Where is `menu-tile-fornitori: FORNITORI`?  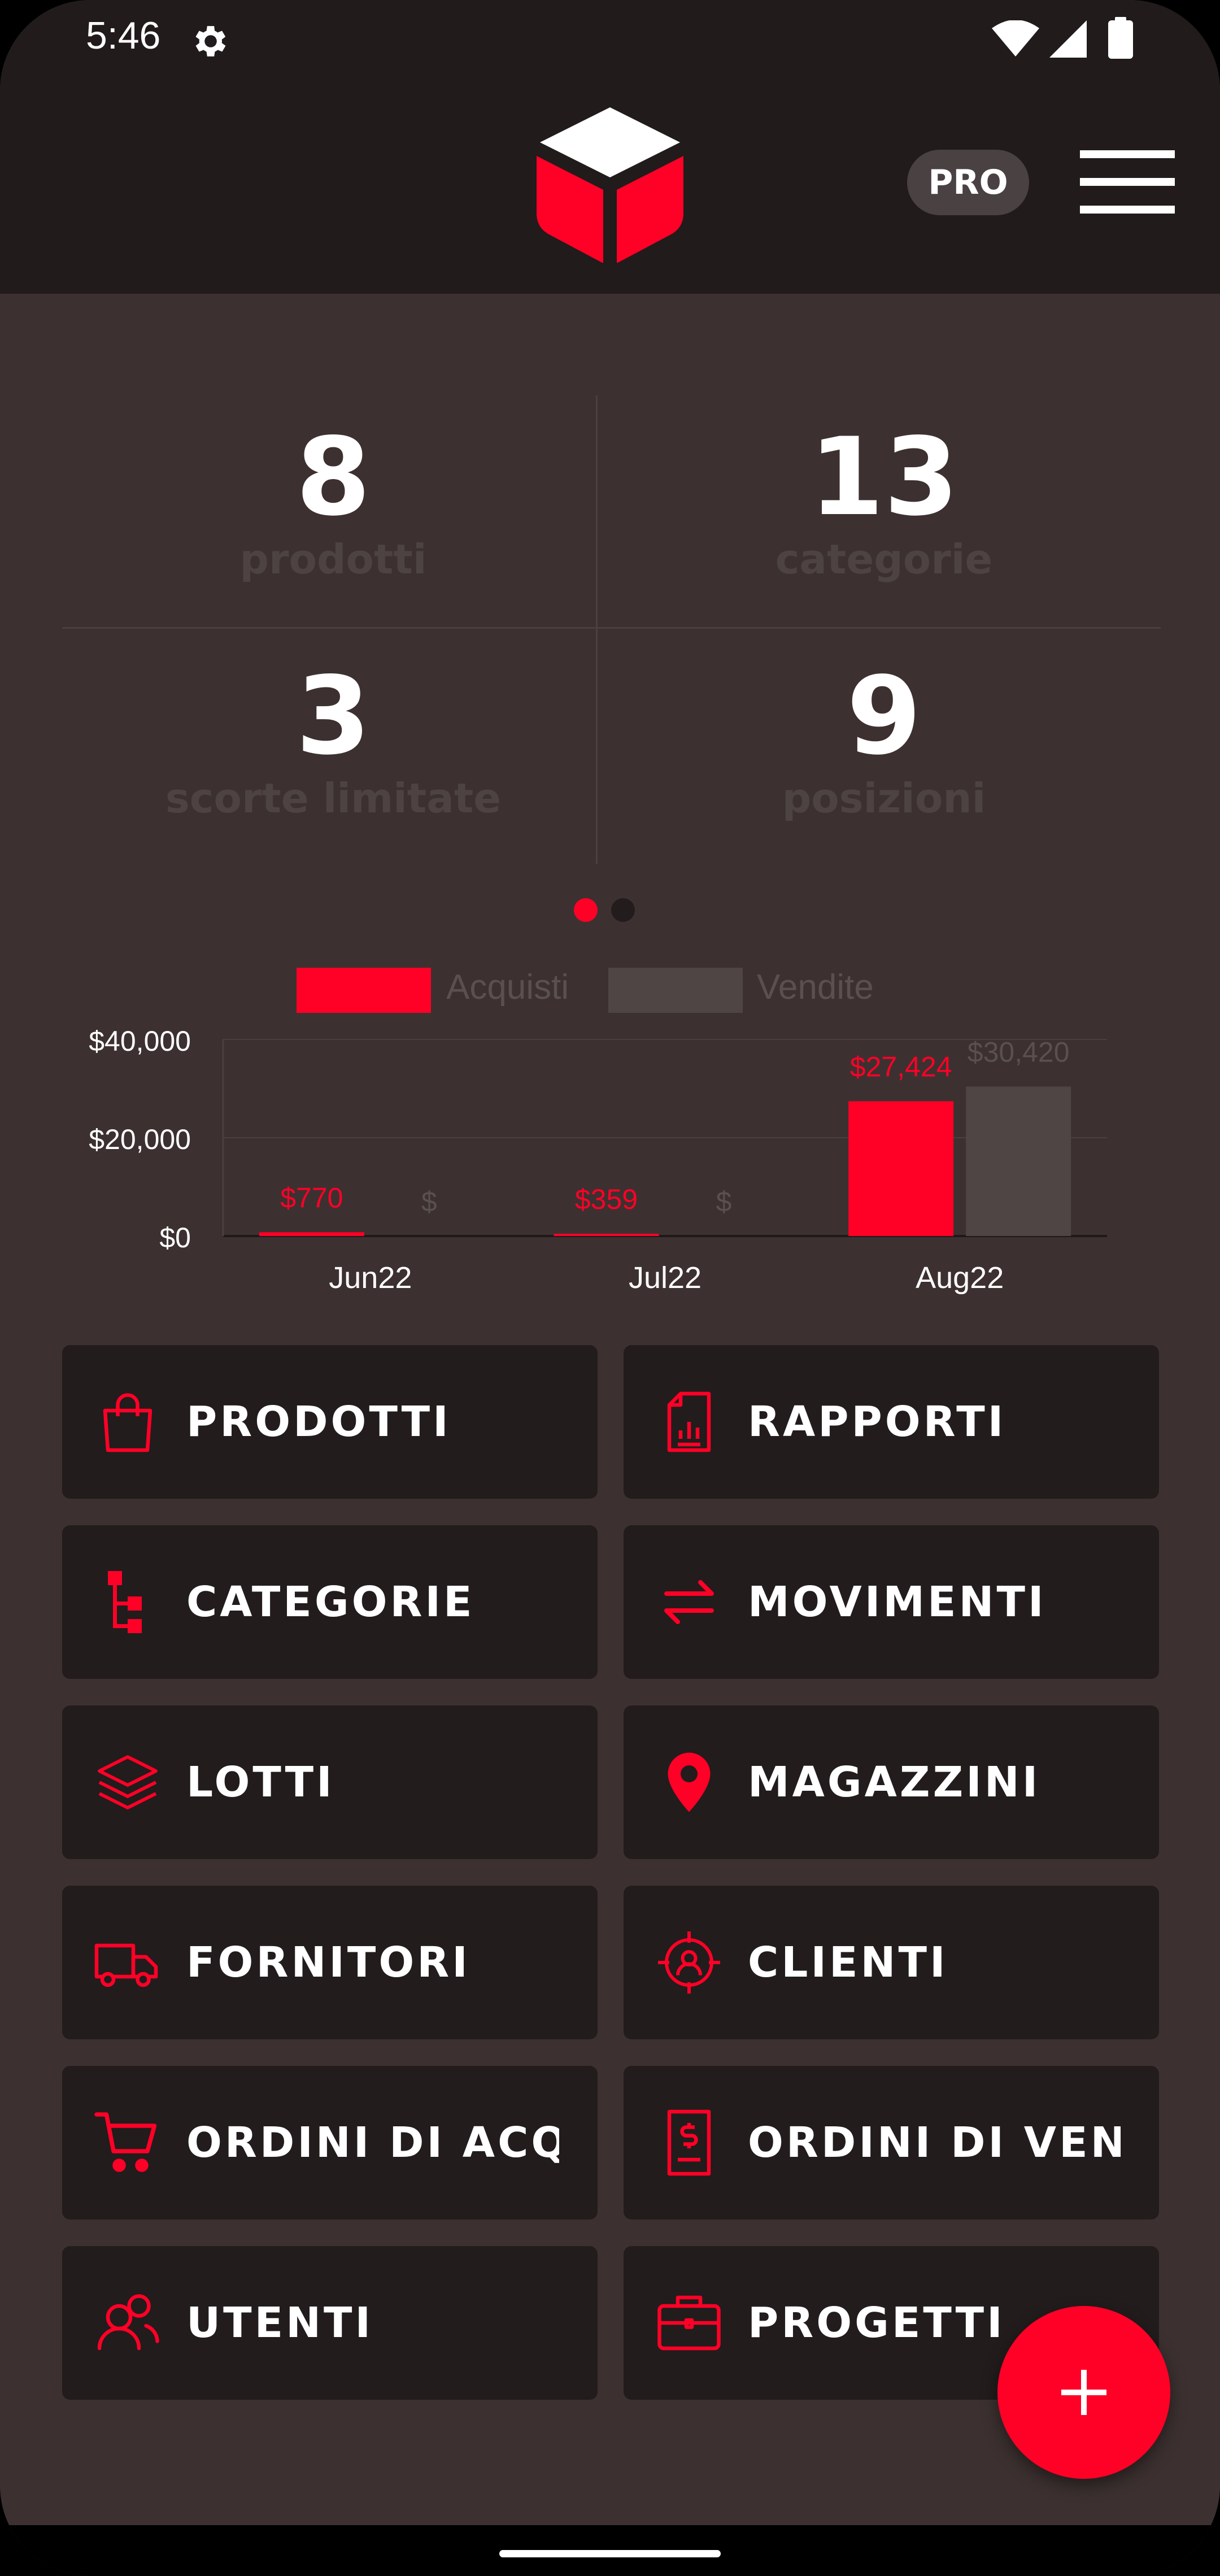 menu-tile-fornitori: FORNITORI is located at coordinates (330, 1962).